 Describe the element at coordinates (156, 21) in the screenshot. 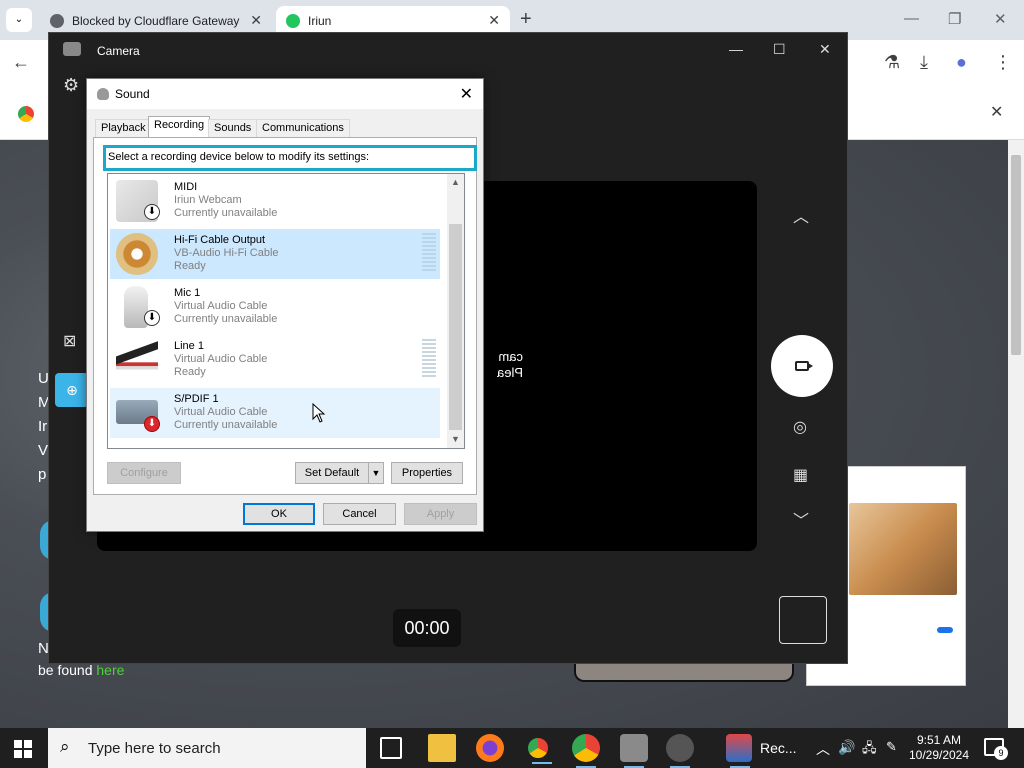

I see `tab-title: Blocked by Cloudflare Gateway` at that location.